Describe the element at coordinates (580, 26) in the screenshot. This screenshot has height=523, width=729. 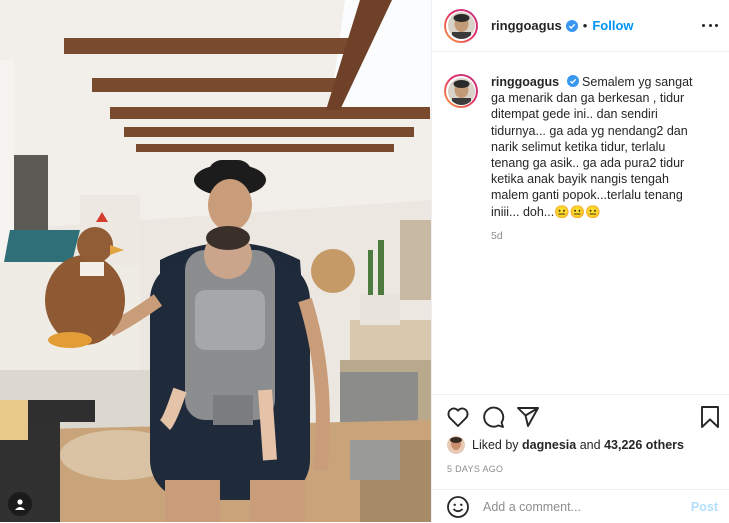
I see `post-header: ringgoagus • Follow` at that location.